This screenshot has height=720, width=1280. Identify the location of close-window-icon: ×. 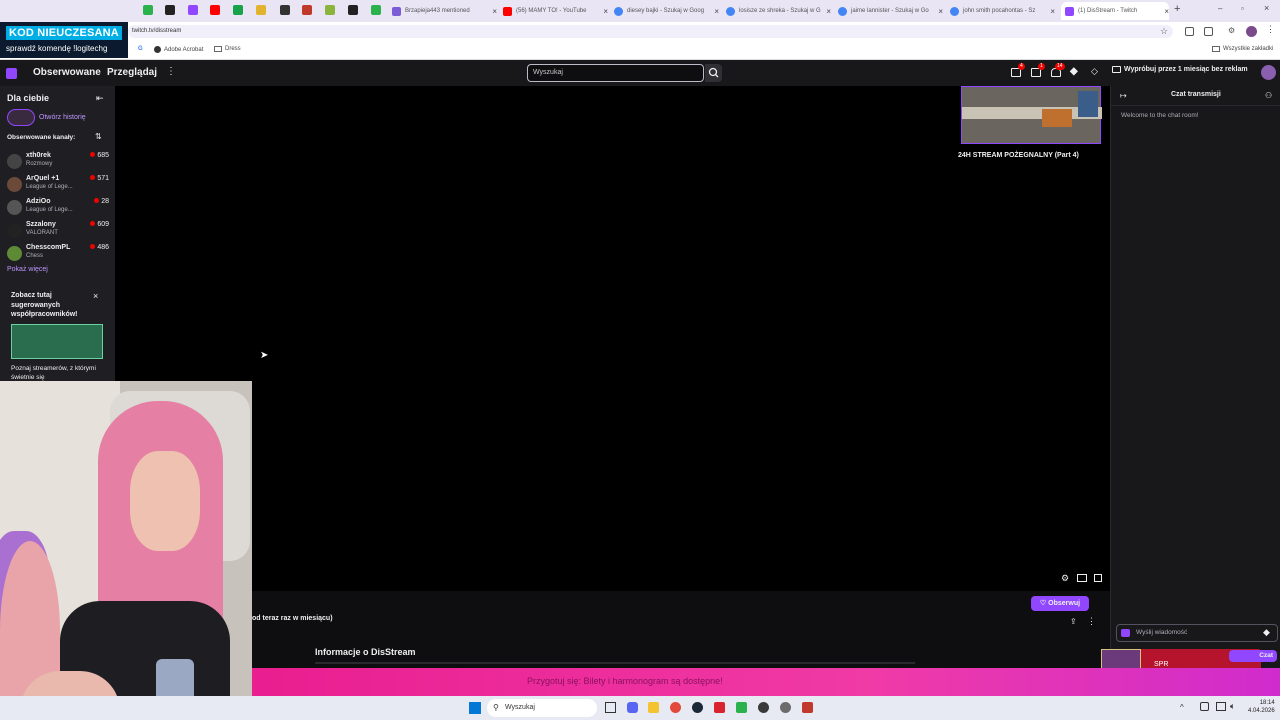
(1266, 8).